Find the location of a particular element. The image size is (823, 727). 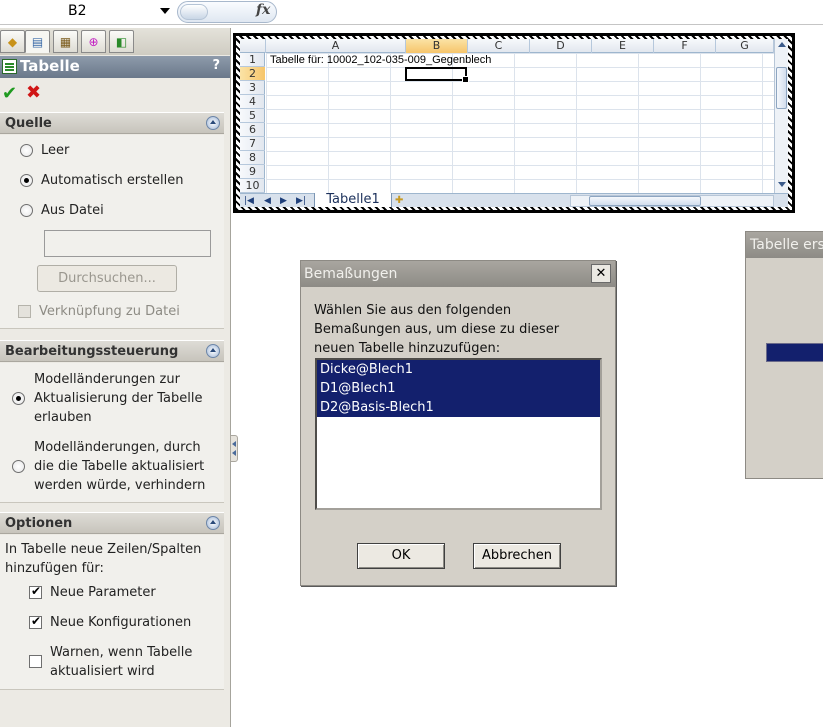

horizontal-scrollbar is located at coordinates (672, 201).